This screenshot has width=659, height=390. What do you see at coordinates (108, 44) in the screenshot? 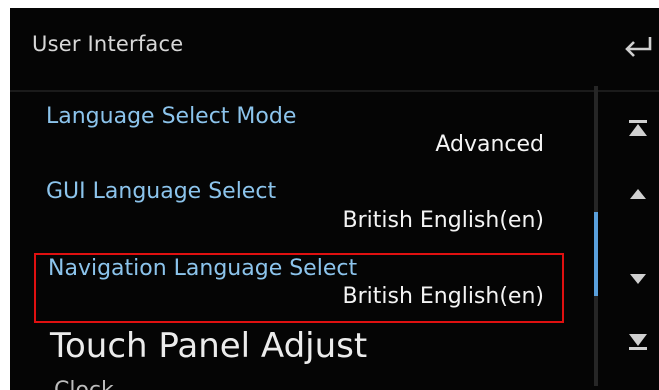
I see `page-title: User Interface` at bounding box center [108, 44].